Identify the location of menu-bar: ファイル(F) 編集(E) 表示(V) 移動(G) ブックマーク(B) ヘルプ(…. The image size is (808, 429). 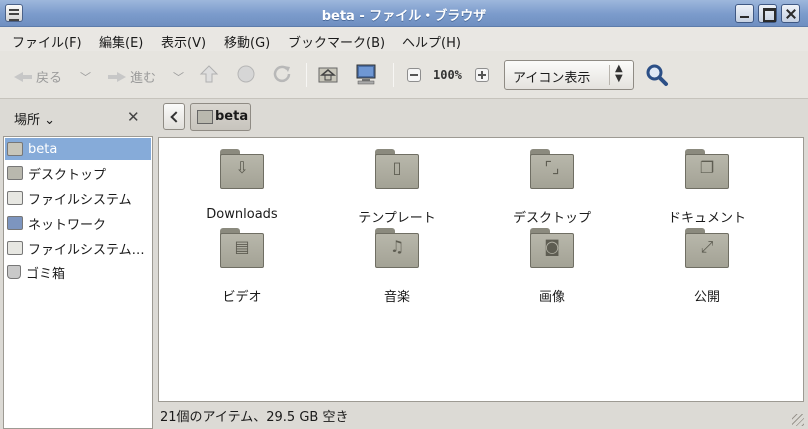
(404, 39).